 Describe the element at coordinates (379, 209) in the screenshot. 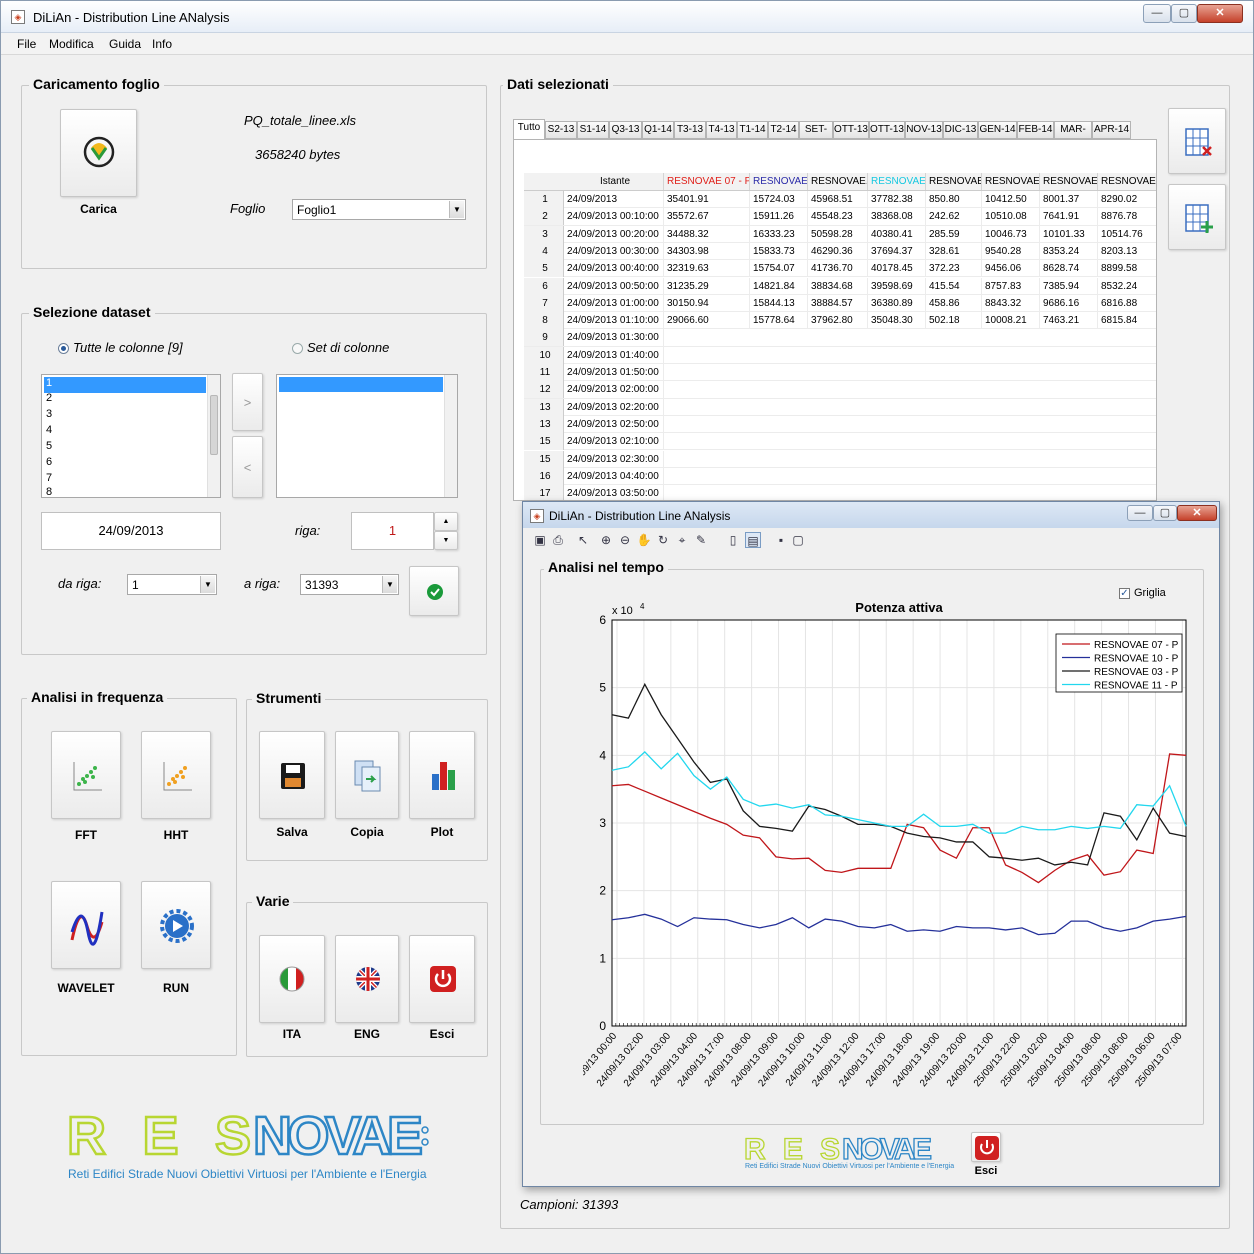

I see `sheet-select: Foglio1 ▼` at that location.